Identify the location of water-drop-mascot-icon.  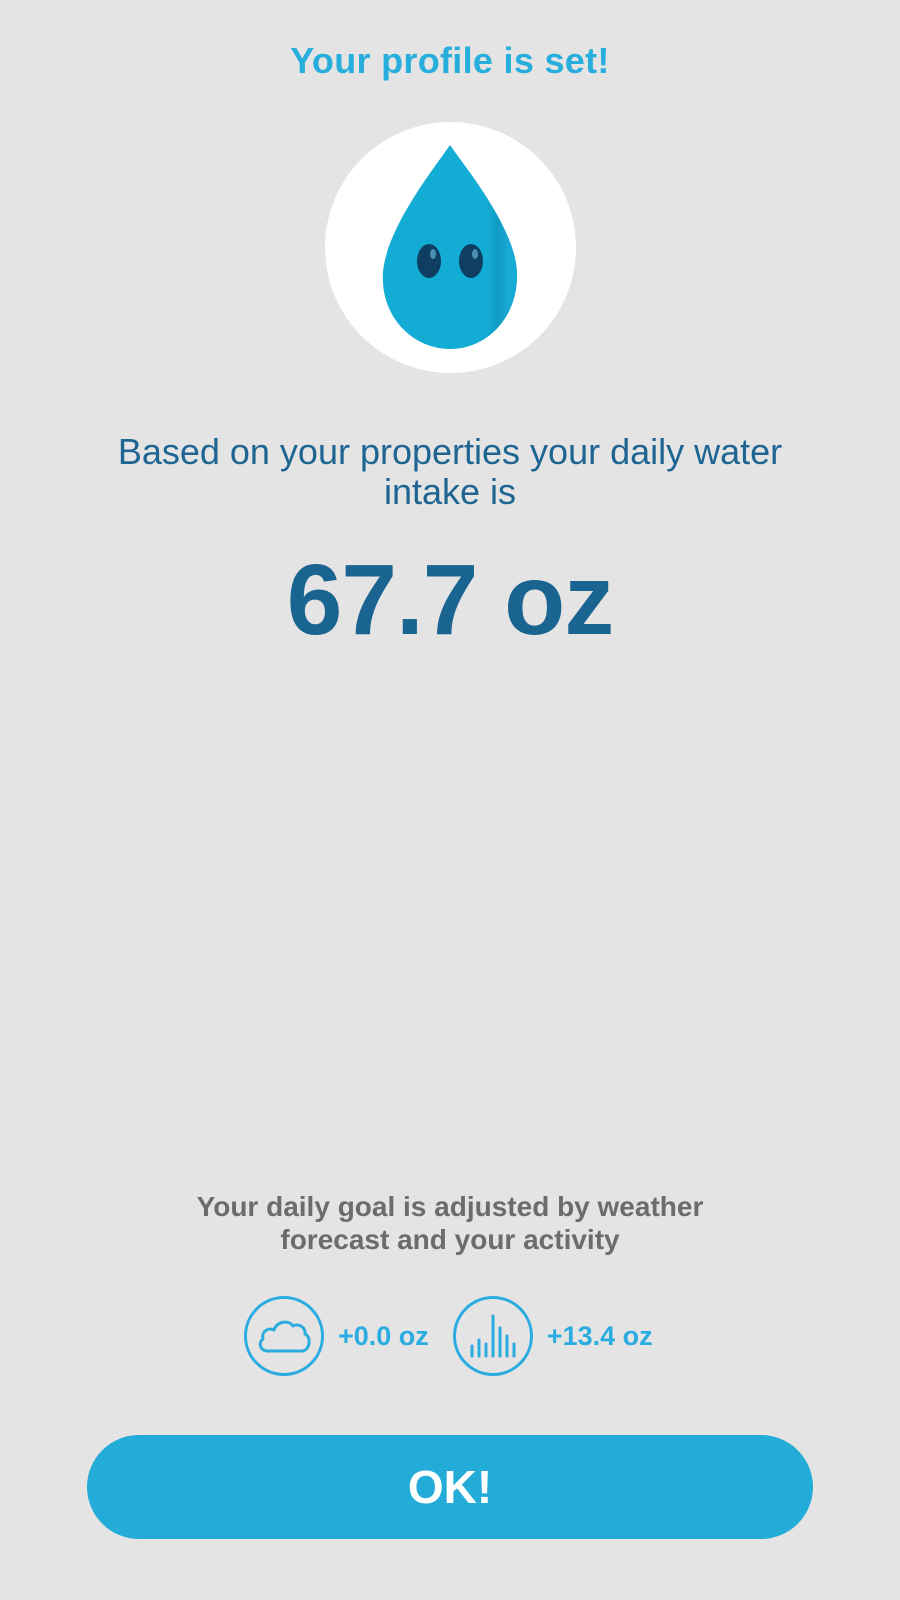
(450, 247).